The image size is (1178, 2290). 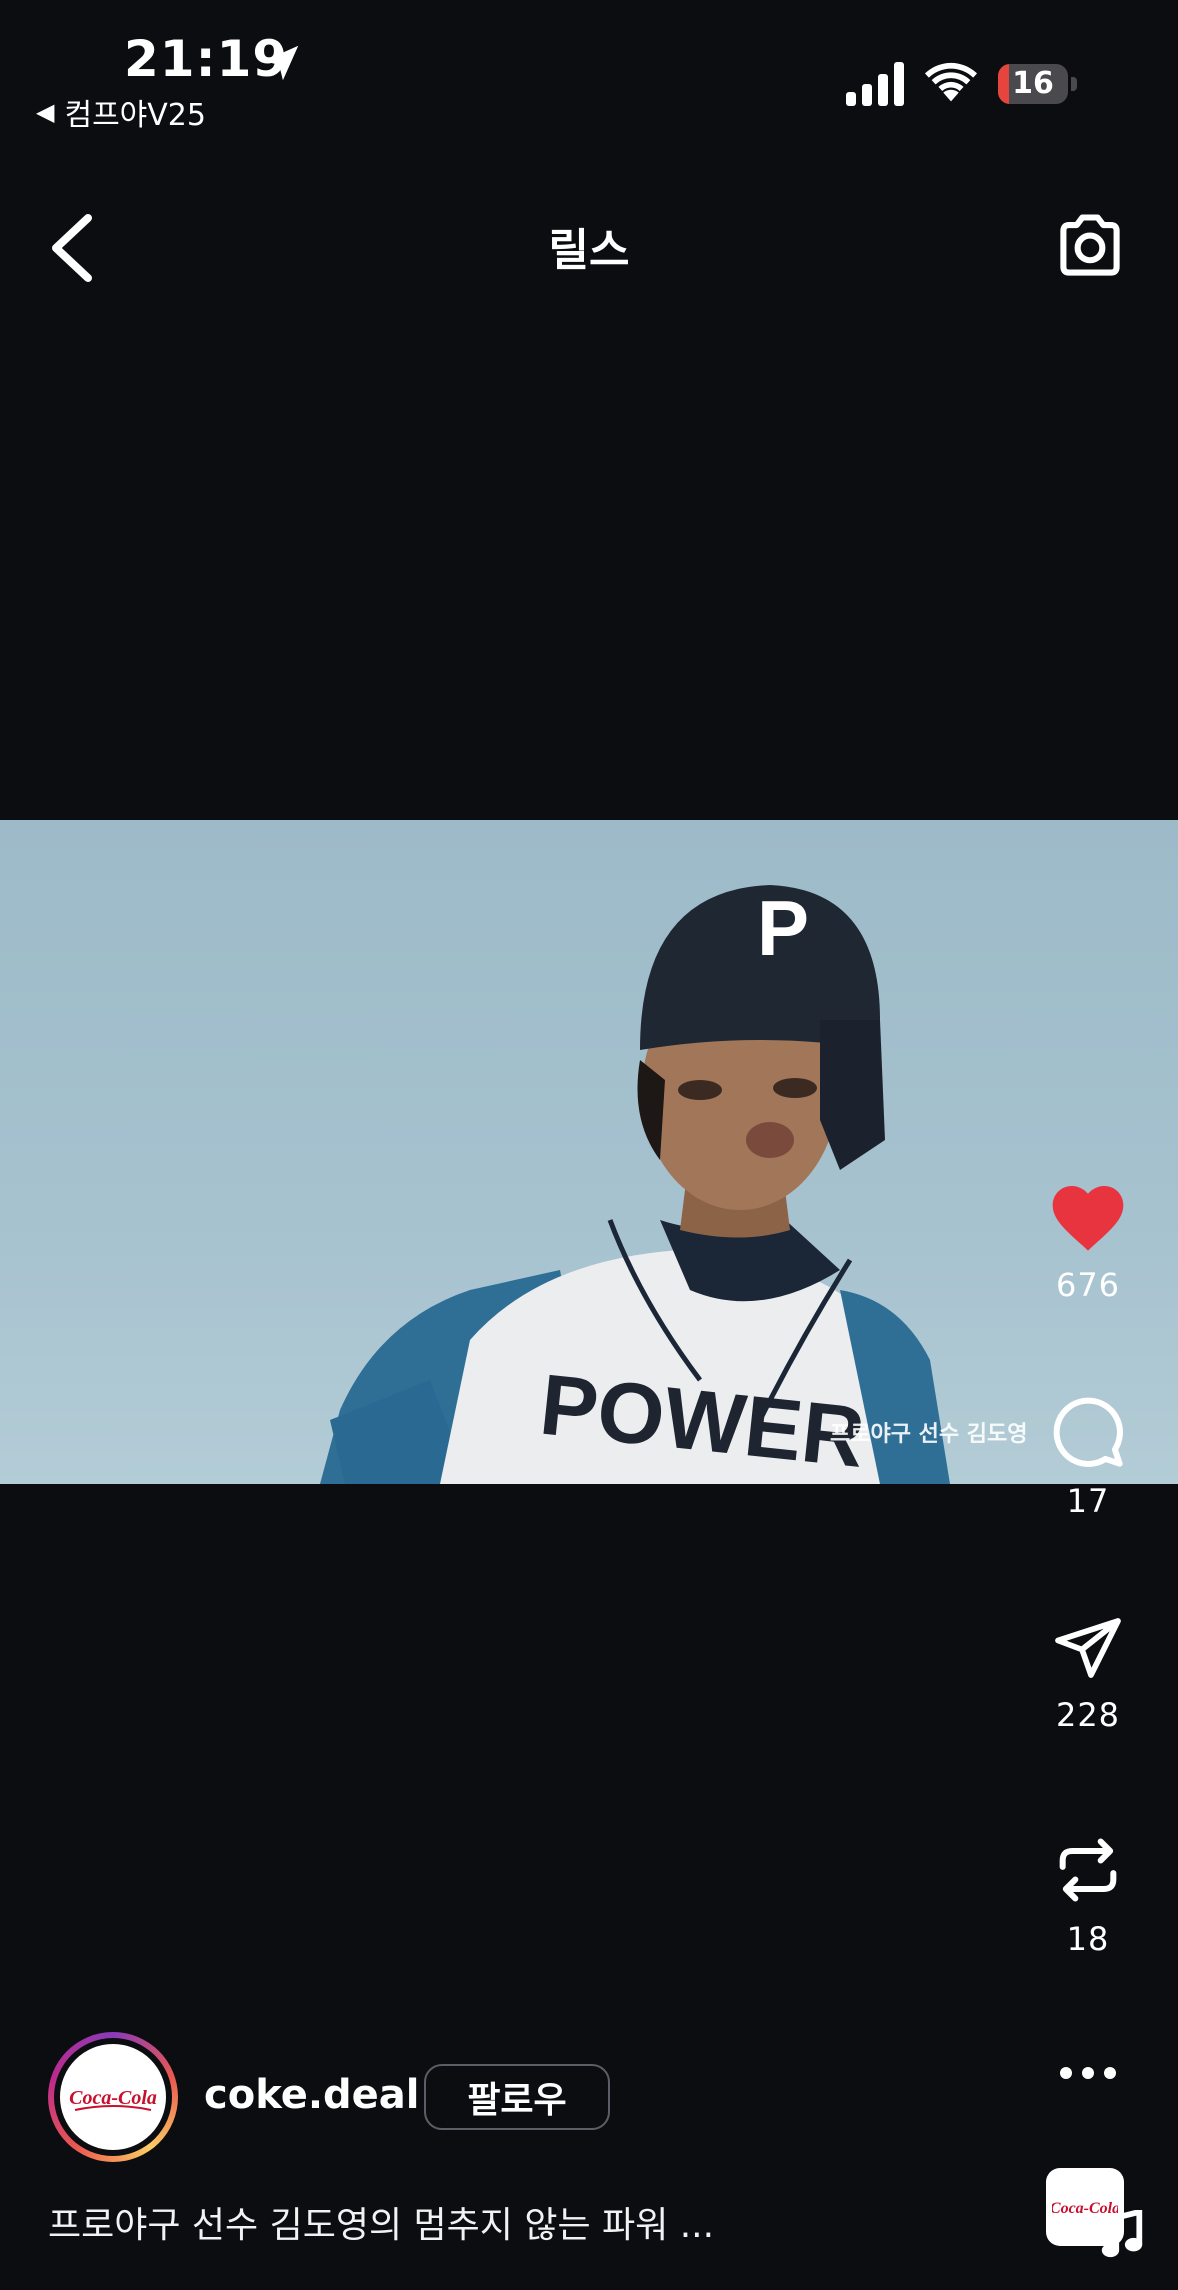 What do you see at coordinates (635, 1184) in the screenshot?
I see `video-frame-image: P POWER` at bounding box center [635, 1184].